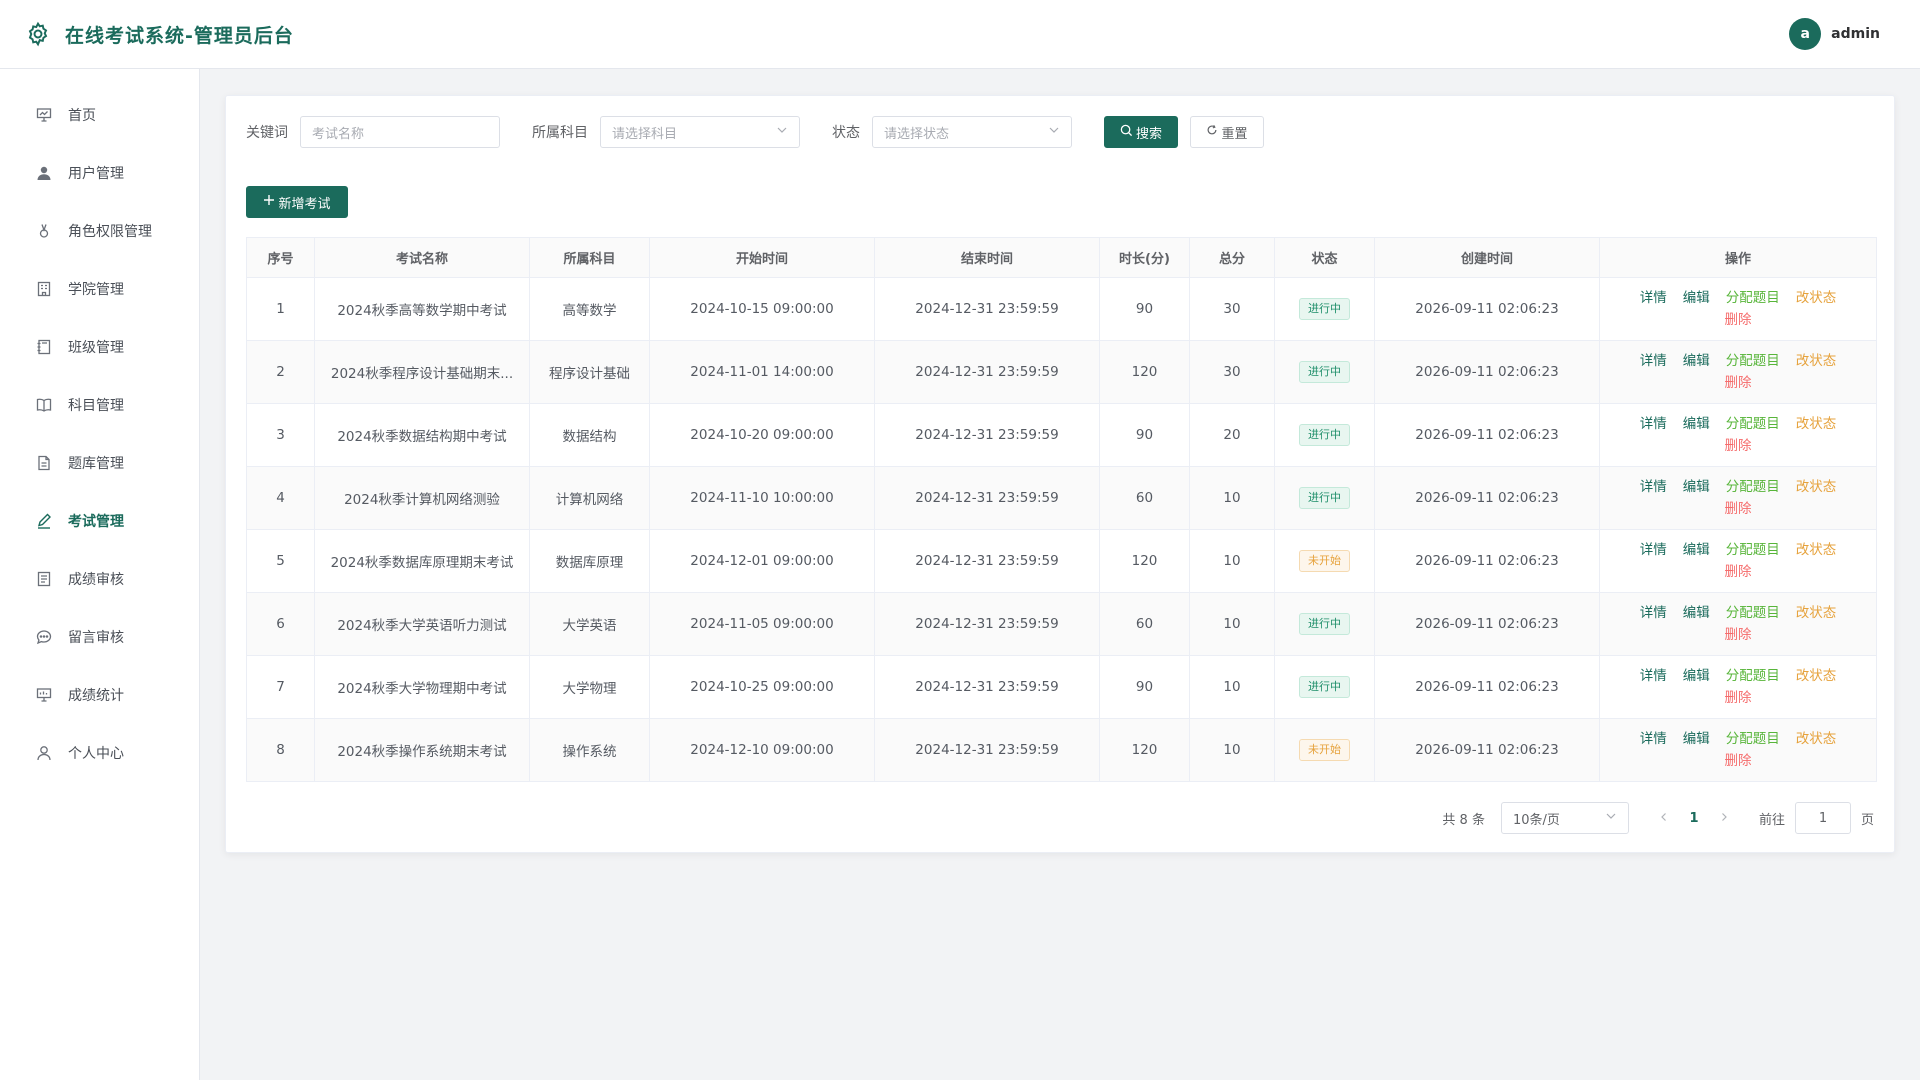  What do you see at coordinates (99, 521) in the screenshot?
I see `sidebar-item-7: 考试管理` at bounding box center [99, 521].